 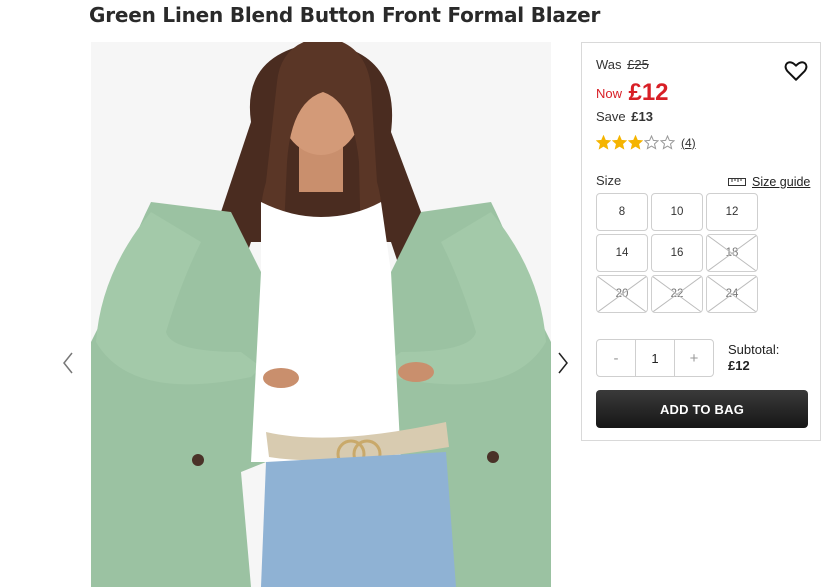 I want to click on quantity-decrease-button: -, so click(x=616, y=358).